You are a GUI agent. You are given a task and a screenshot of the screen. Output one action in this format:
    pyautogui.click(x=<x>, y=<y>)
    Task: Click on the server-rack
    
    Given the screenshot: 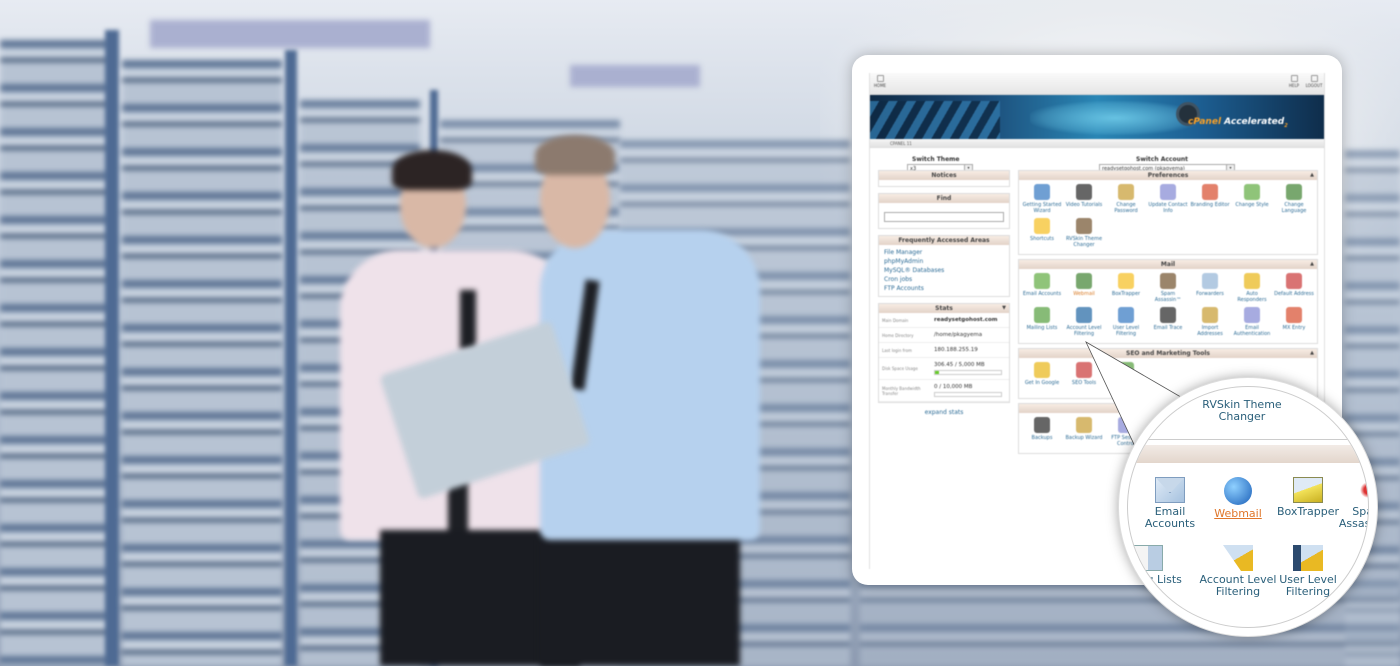 What is the action you would take?
    pyautogui.click(x=55, y=353)
    